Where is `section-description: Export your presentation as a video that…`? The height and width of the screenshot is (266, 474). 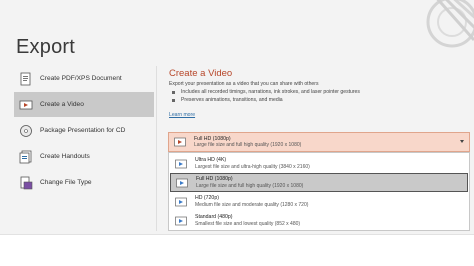 section-description: Export your presentation as a video that… is located at coordinates (244, 84).